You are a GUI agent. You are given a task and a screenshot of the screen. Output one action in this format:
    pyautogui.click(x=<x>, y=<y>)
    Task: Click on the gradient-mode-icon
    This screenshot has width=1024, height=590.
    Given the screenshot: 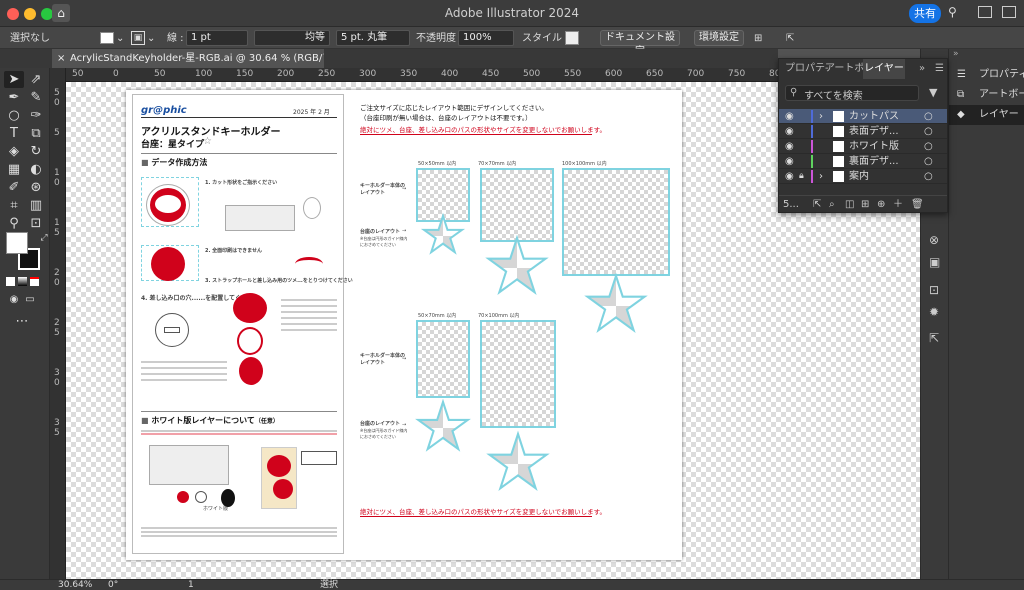 What is the action you would take?
    pyautogui.click(x=22, y=281)
    